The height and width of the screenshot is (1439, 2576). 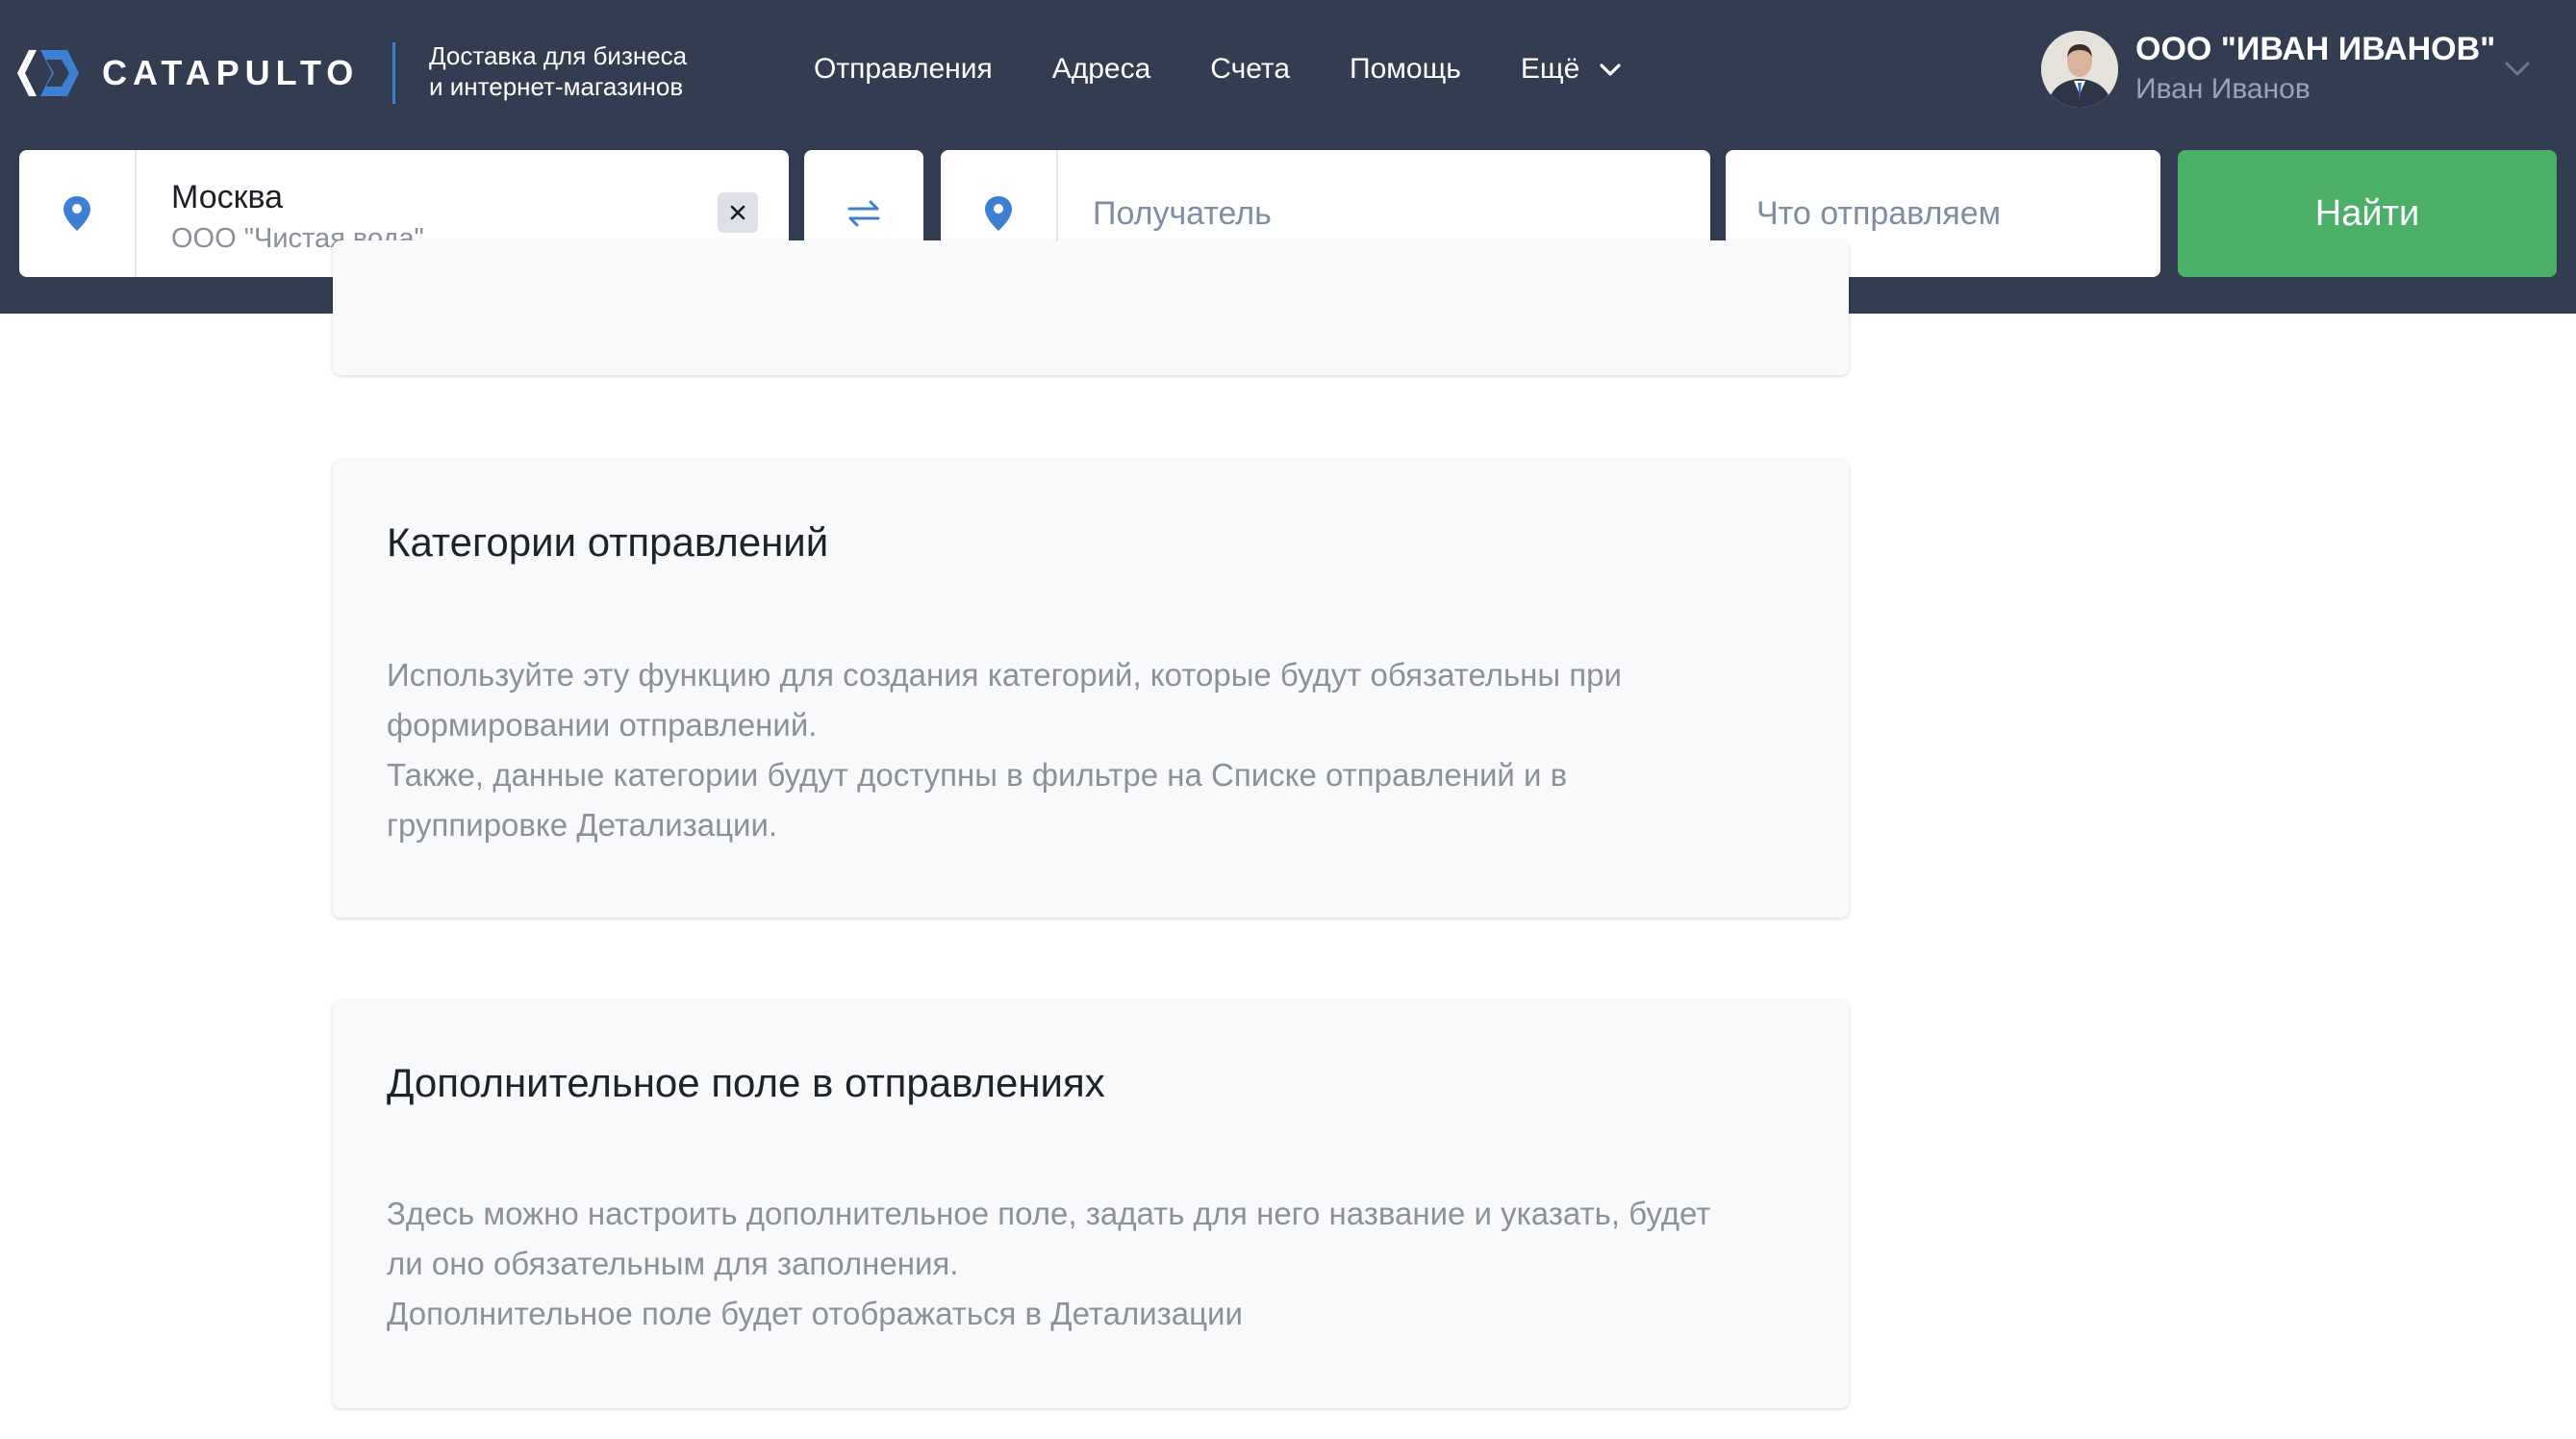 I want to click on nav-item-more: Ещё, so click(x=1572, y=69).